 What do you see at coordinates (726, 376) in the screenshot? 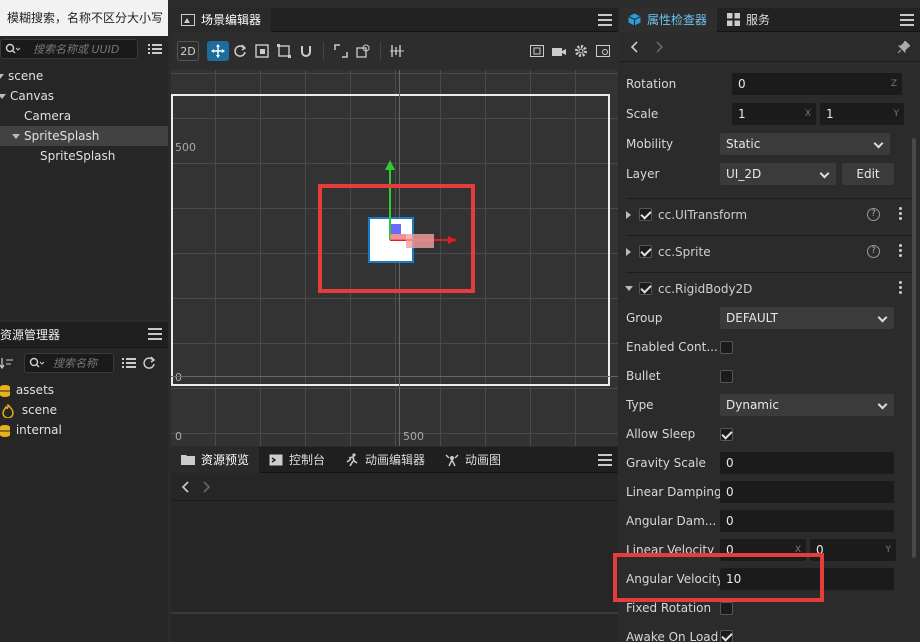
I see `bullet-checkbox` at bounding box center [726, 376].